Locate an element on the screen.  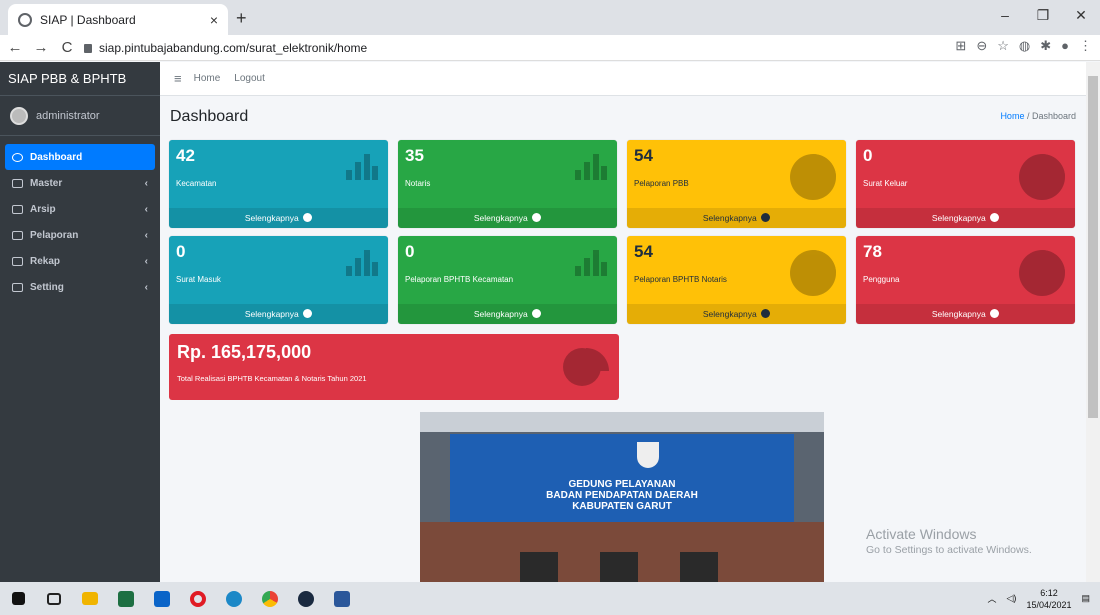
app-button is located at coordinates (306, 598).